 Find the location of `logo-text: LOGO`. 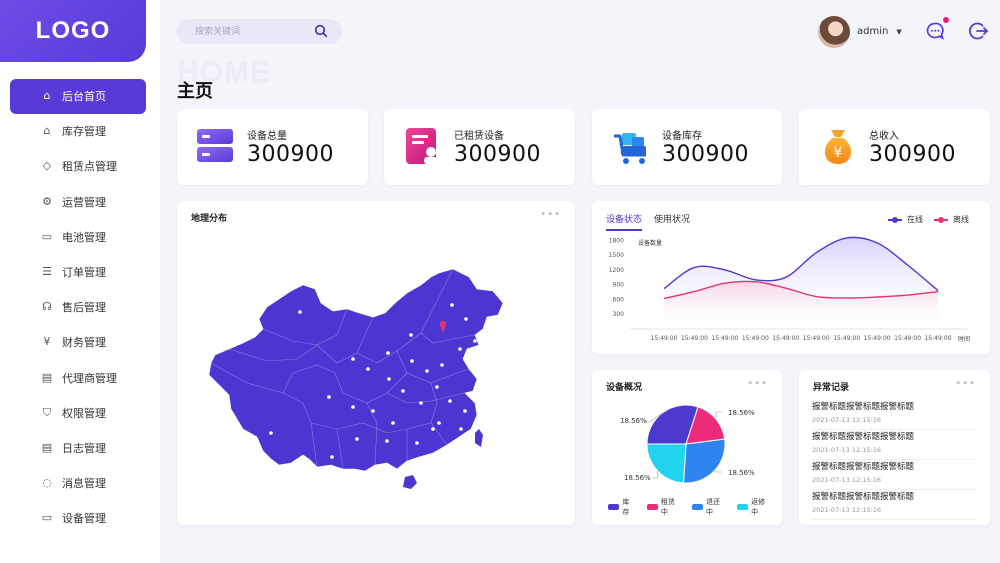

logo-text: LOGO is located at coordinates (73, 30).